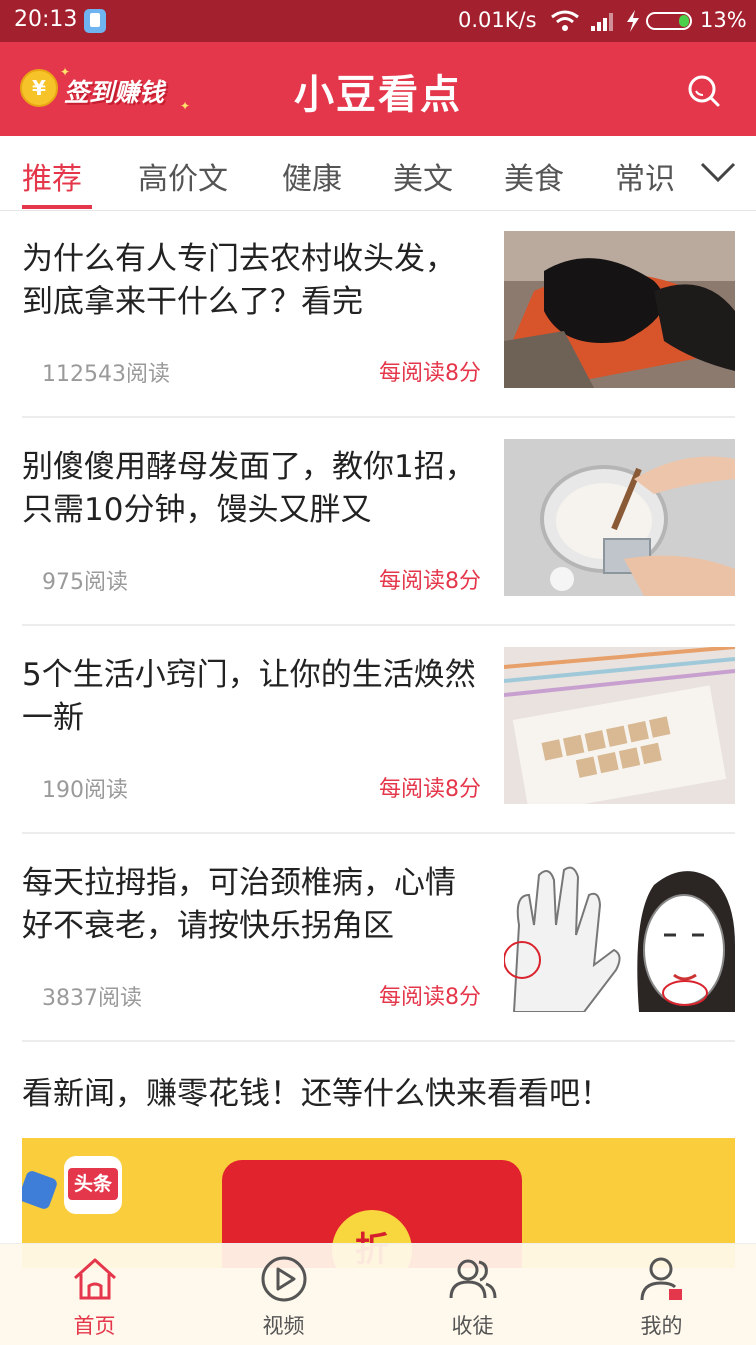 The height and width of the screenshot is (1345, 756). What do you see at coordinates (46, 19) in the screenshot?
I see `status-time: 20:13` at bounding box center [46, 19].